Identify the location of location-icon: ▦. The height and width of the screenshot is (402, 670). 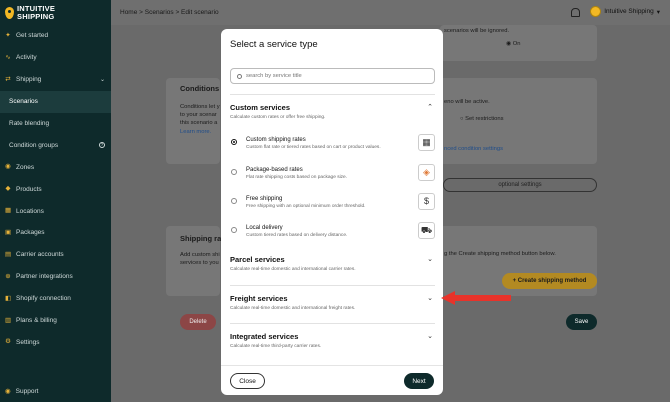
(8, 211).